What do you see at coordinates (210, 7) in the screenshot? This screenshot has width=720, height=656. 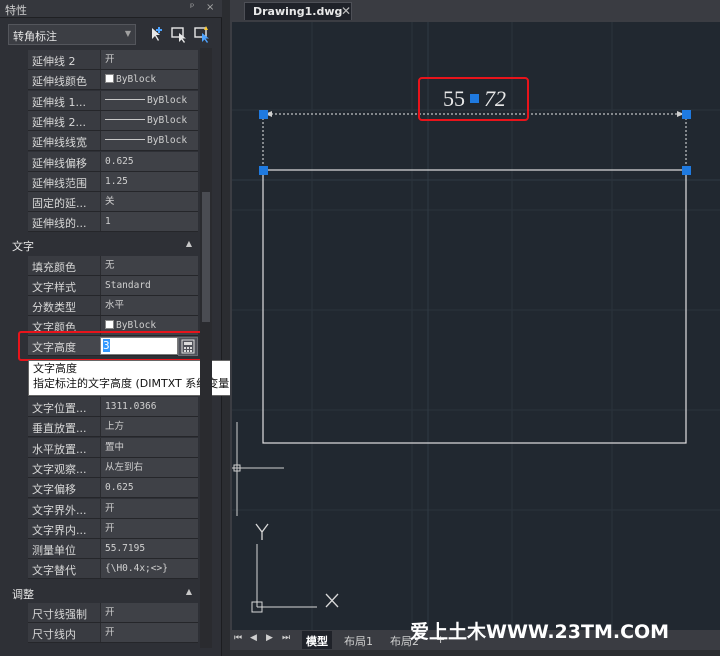 I see `close-icon: ×` at bounding box center [210, 7].